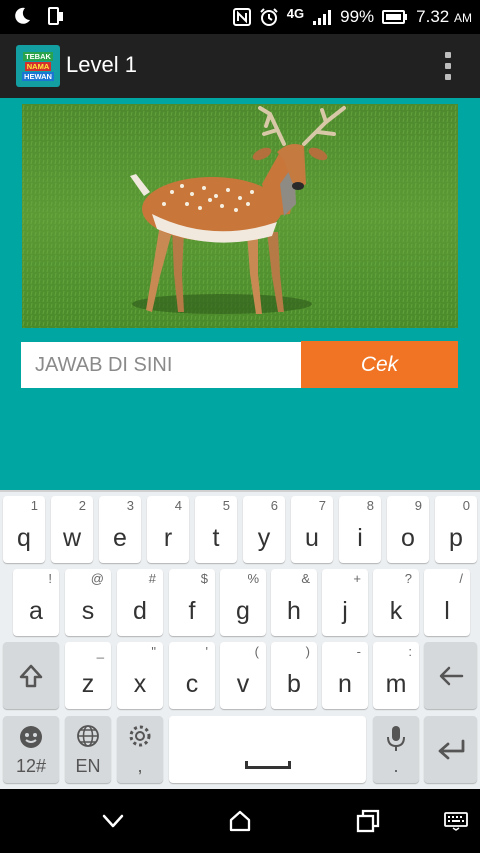 This screenshot has height=853, width=480. I want to click on key-h: & h, so click(294, 602).